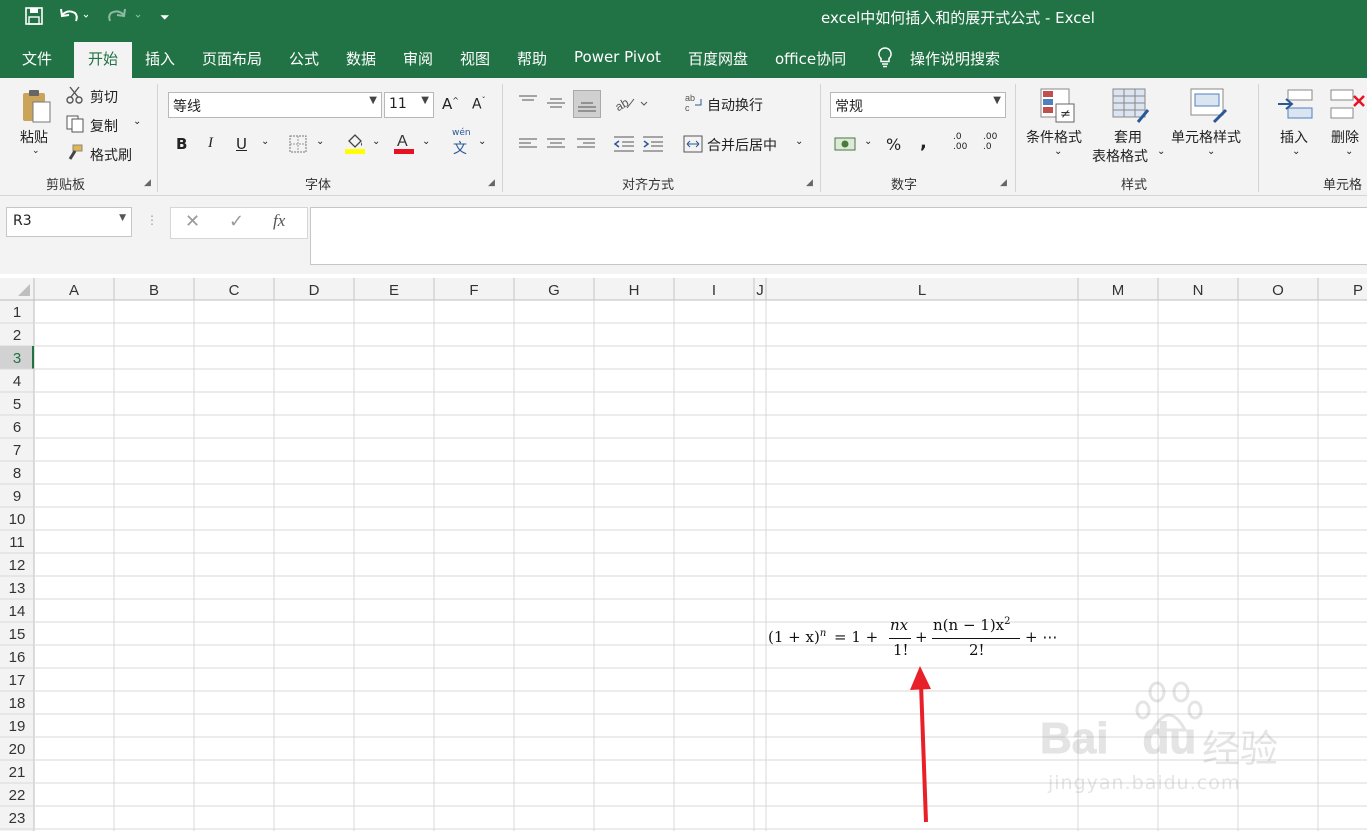  I want to click on tab-home: 开始, so click(103, 60).